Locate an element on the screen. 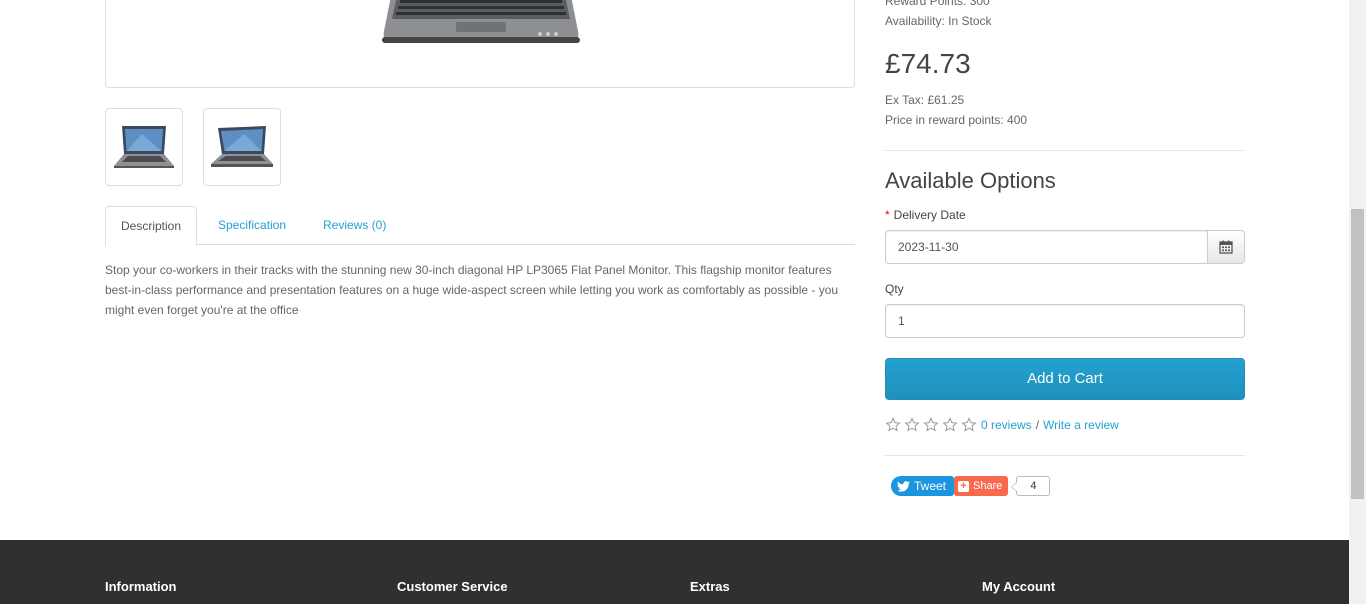  calendar-button is located at coordinates (1226, 247).